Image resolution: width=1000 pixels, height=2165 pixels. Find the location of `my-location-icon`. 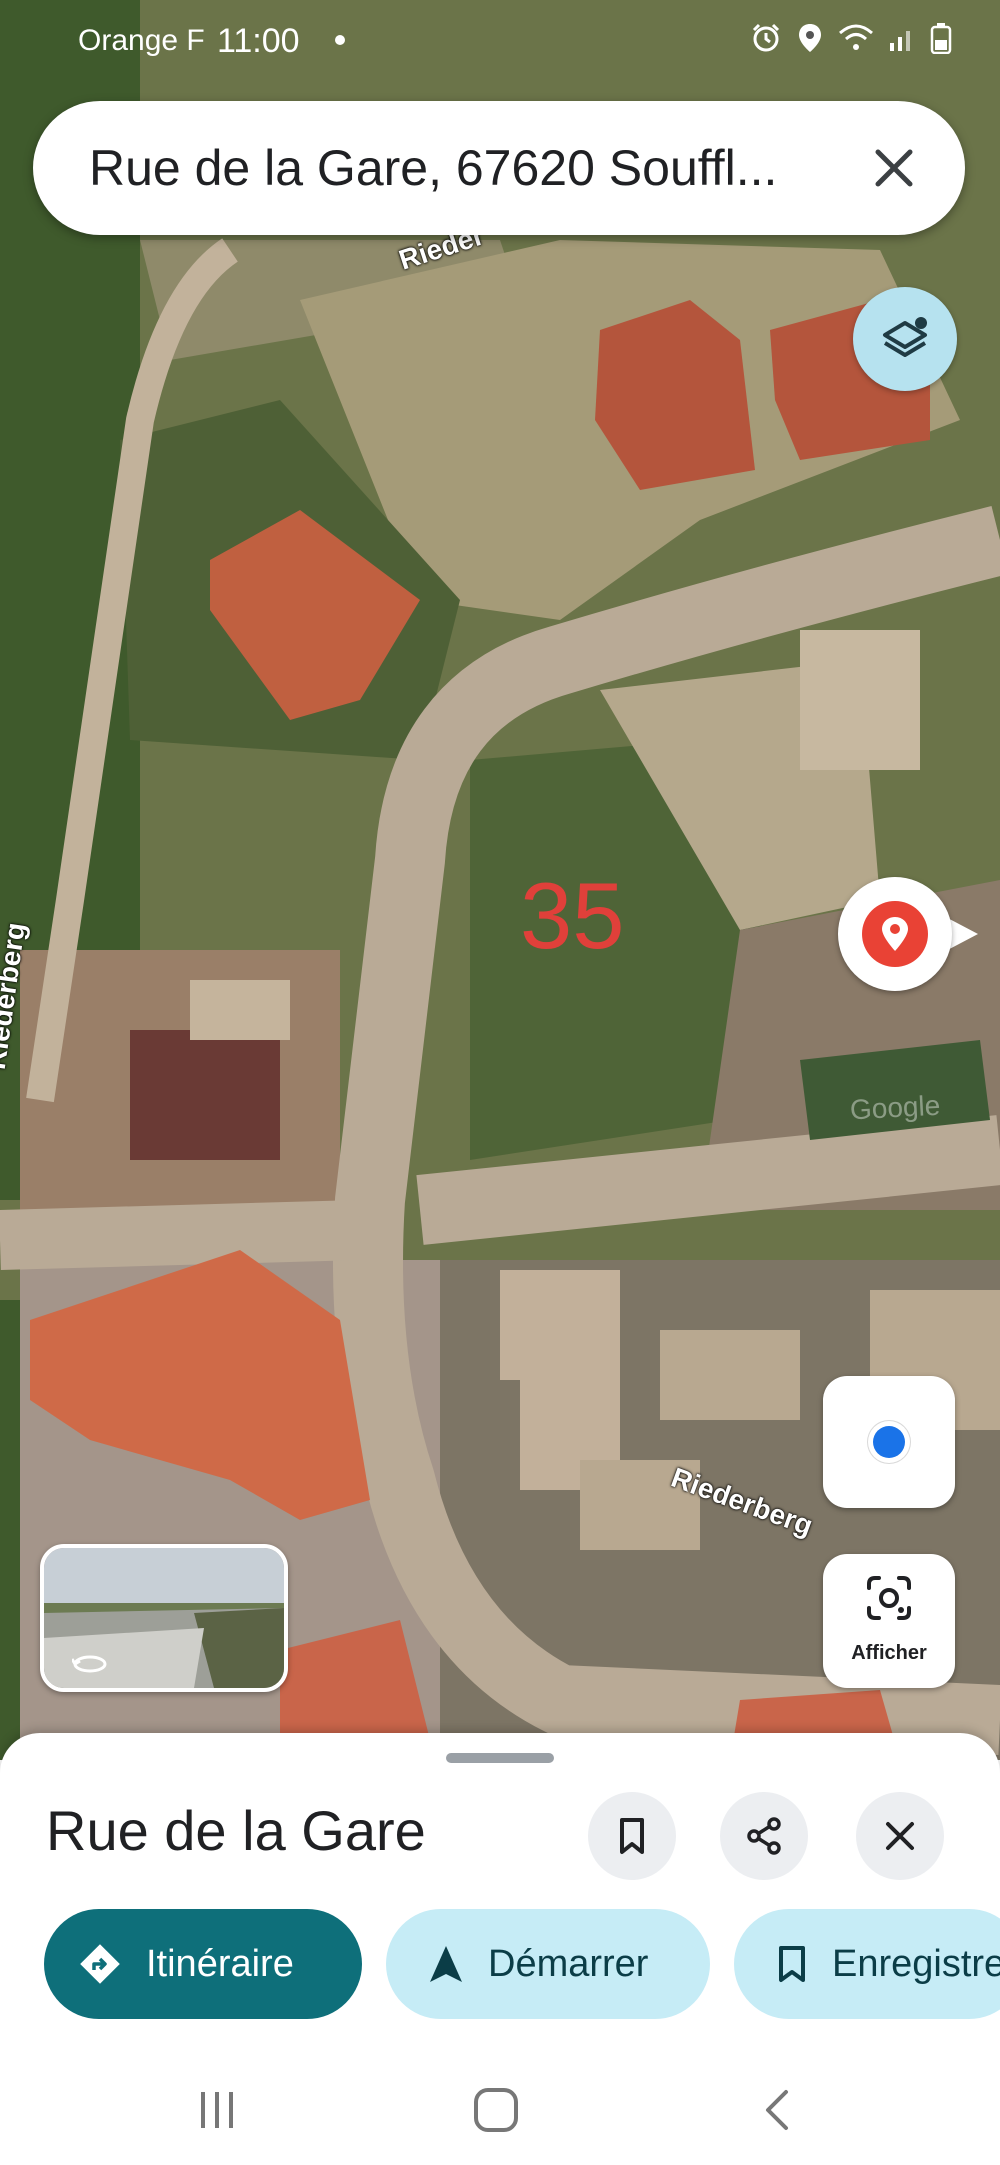

my-location-icon is located at coordinates (889, 1442).